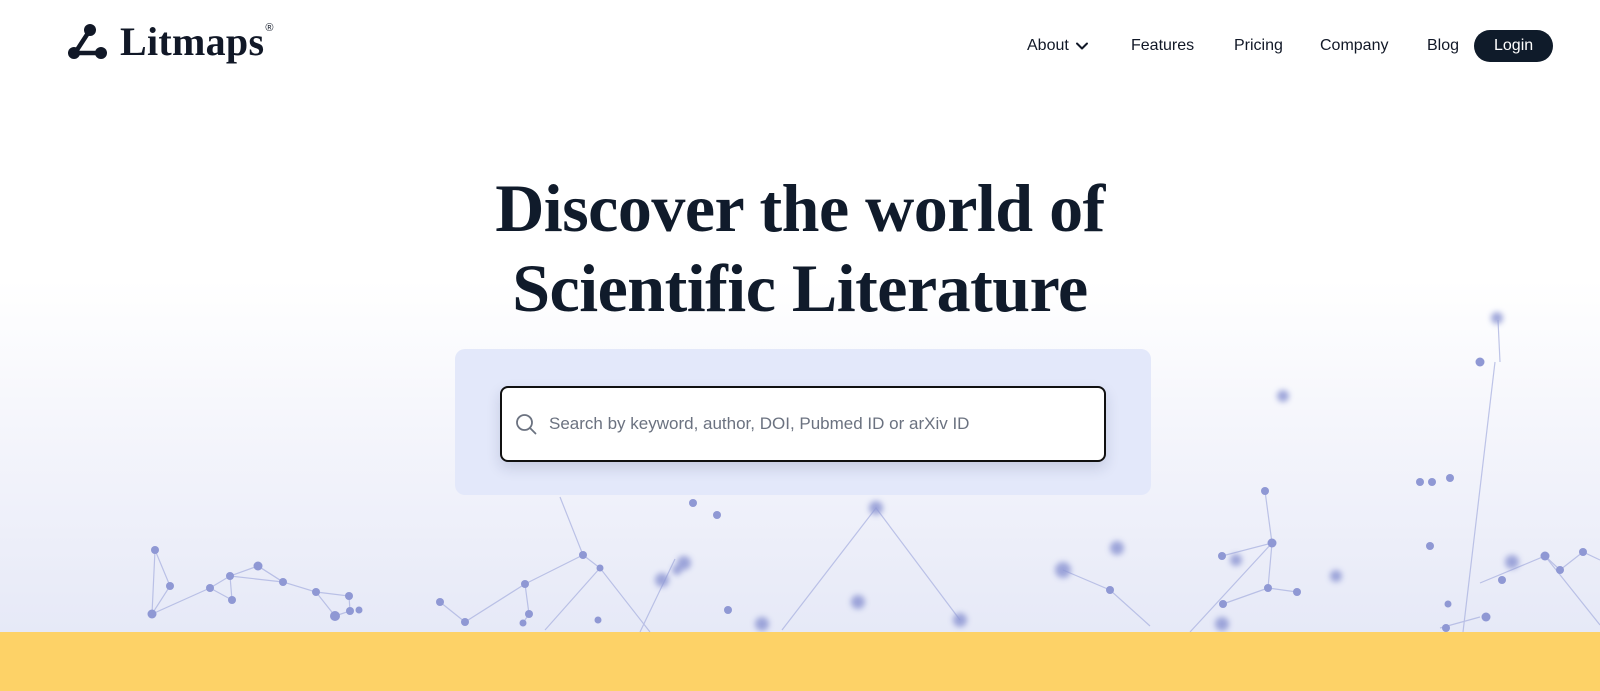 This screenshot has height=691, width=1600. I want to click on nav-about: About, so click(1058, 46).